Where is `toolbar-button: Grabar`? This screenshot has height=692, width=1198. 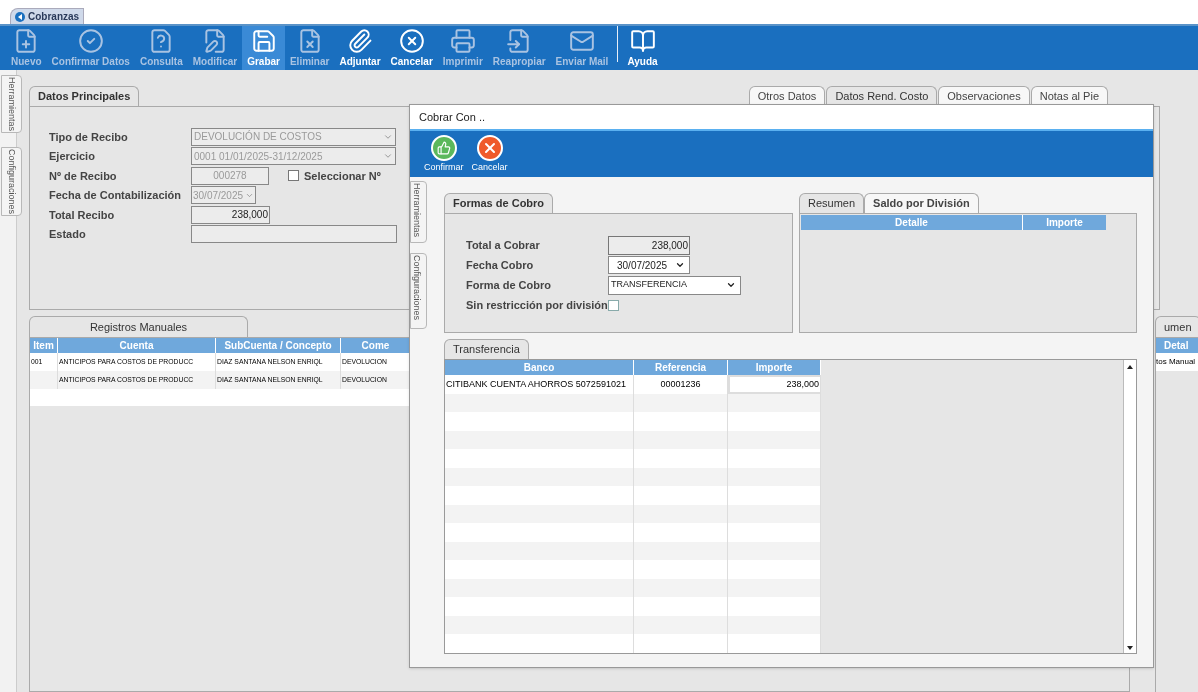
toolbar-button: Grabar is located at coordinates (263, 48).